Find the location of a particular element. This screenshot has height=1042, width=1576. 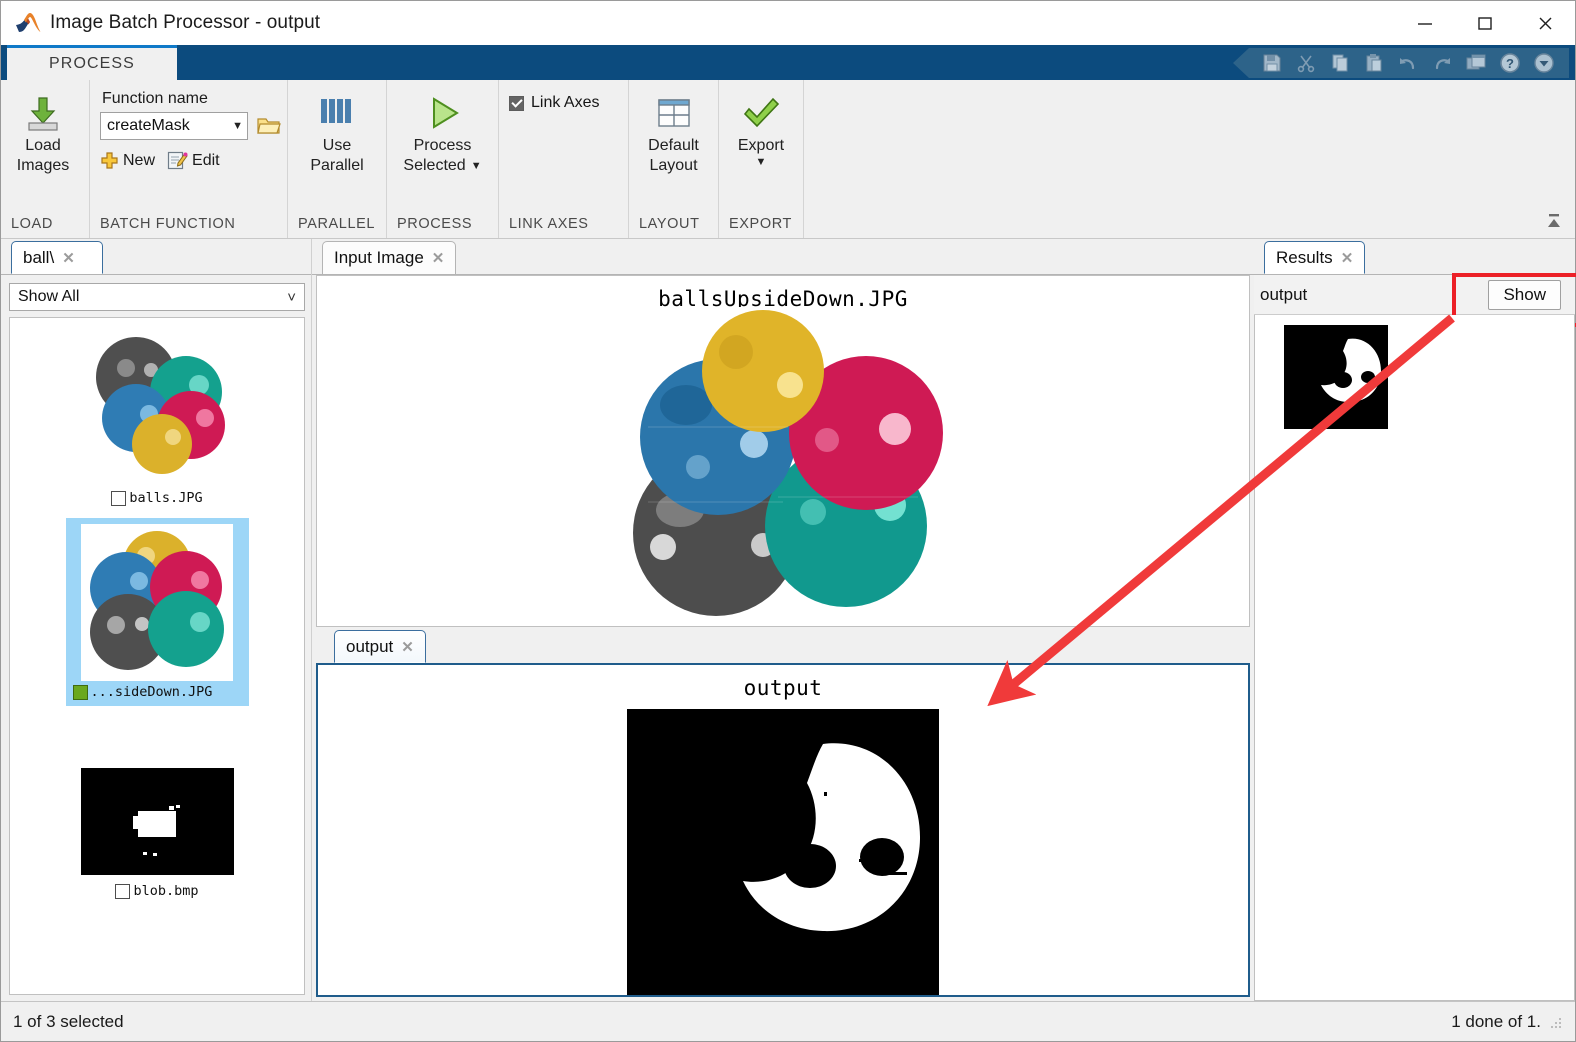

default-layout-button: Default Layout is located at coordinates (674, 130).